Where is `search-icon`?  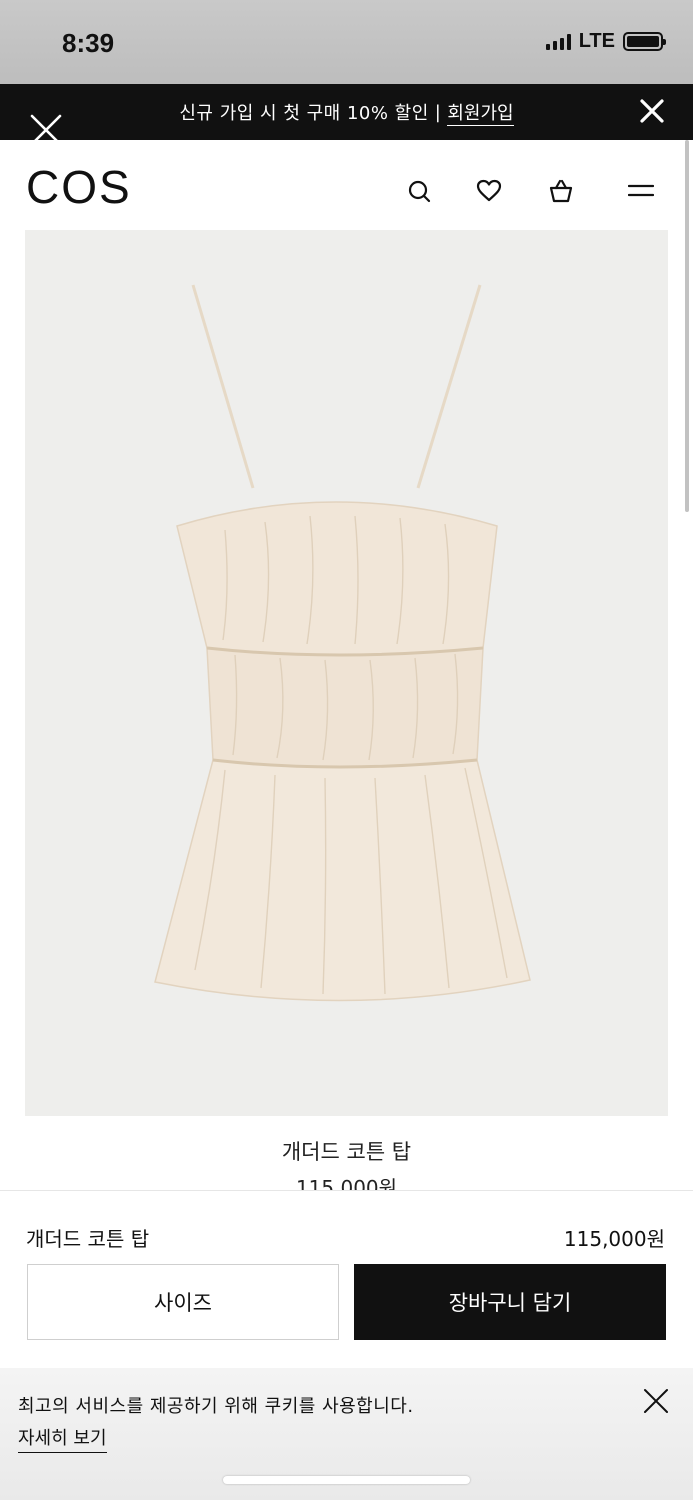 search-icon is located at coordinates (419, 191).